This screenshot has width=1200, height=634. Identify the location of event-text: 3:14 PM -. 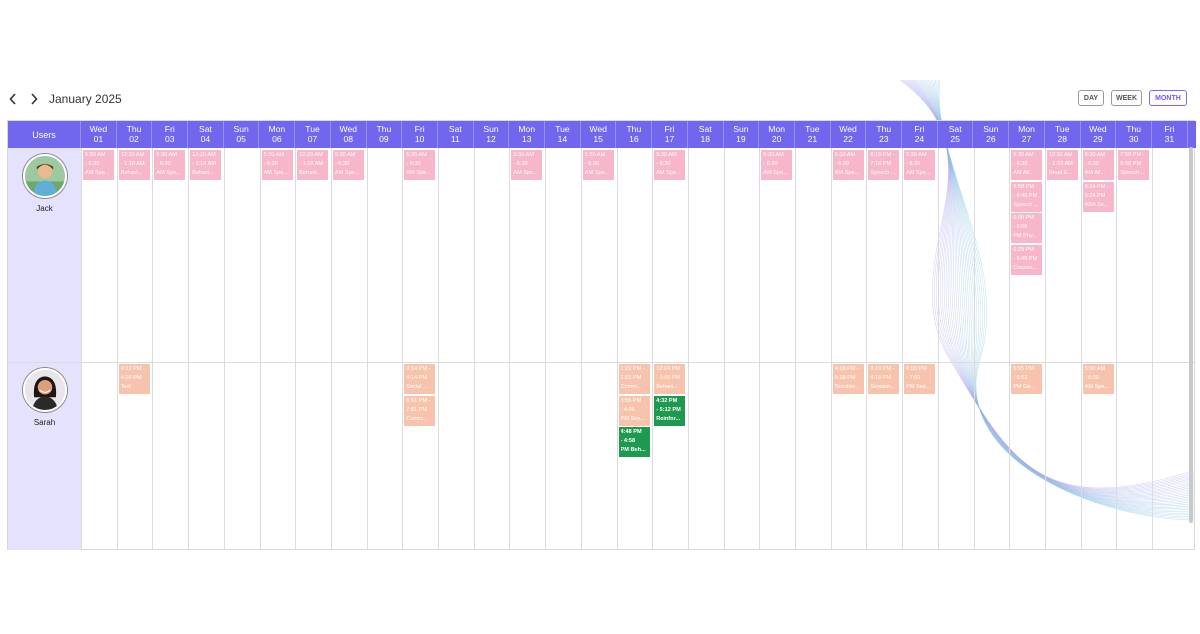
(418, 369).